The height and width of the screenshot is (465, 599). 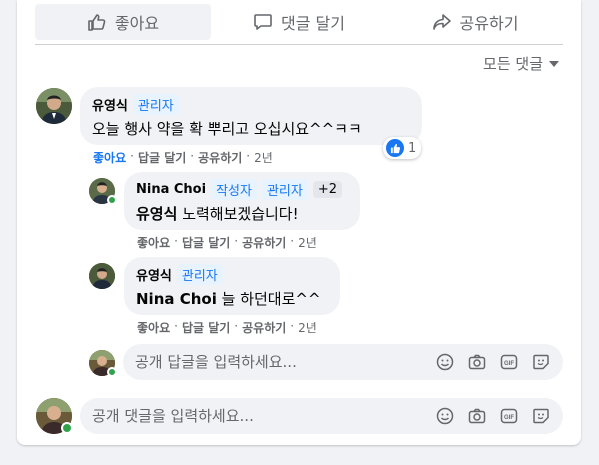 I want to click on comment-button: 댓글 달기, so click(x=299, y=22).